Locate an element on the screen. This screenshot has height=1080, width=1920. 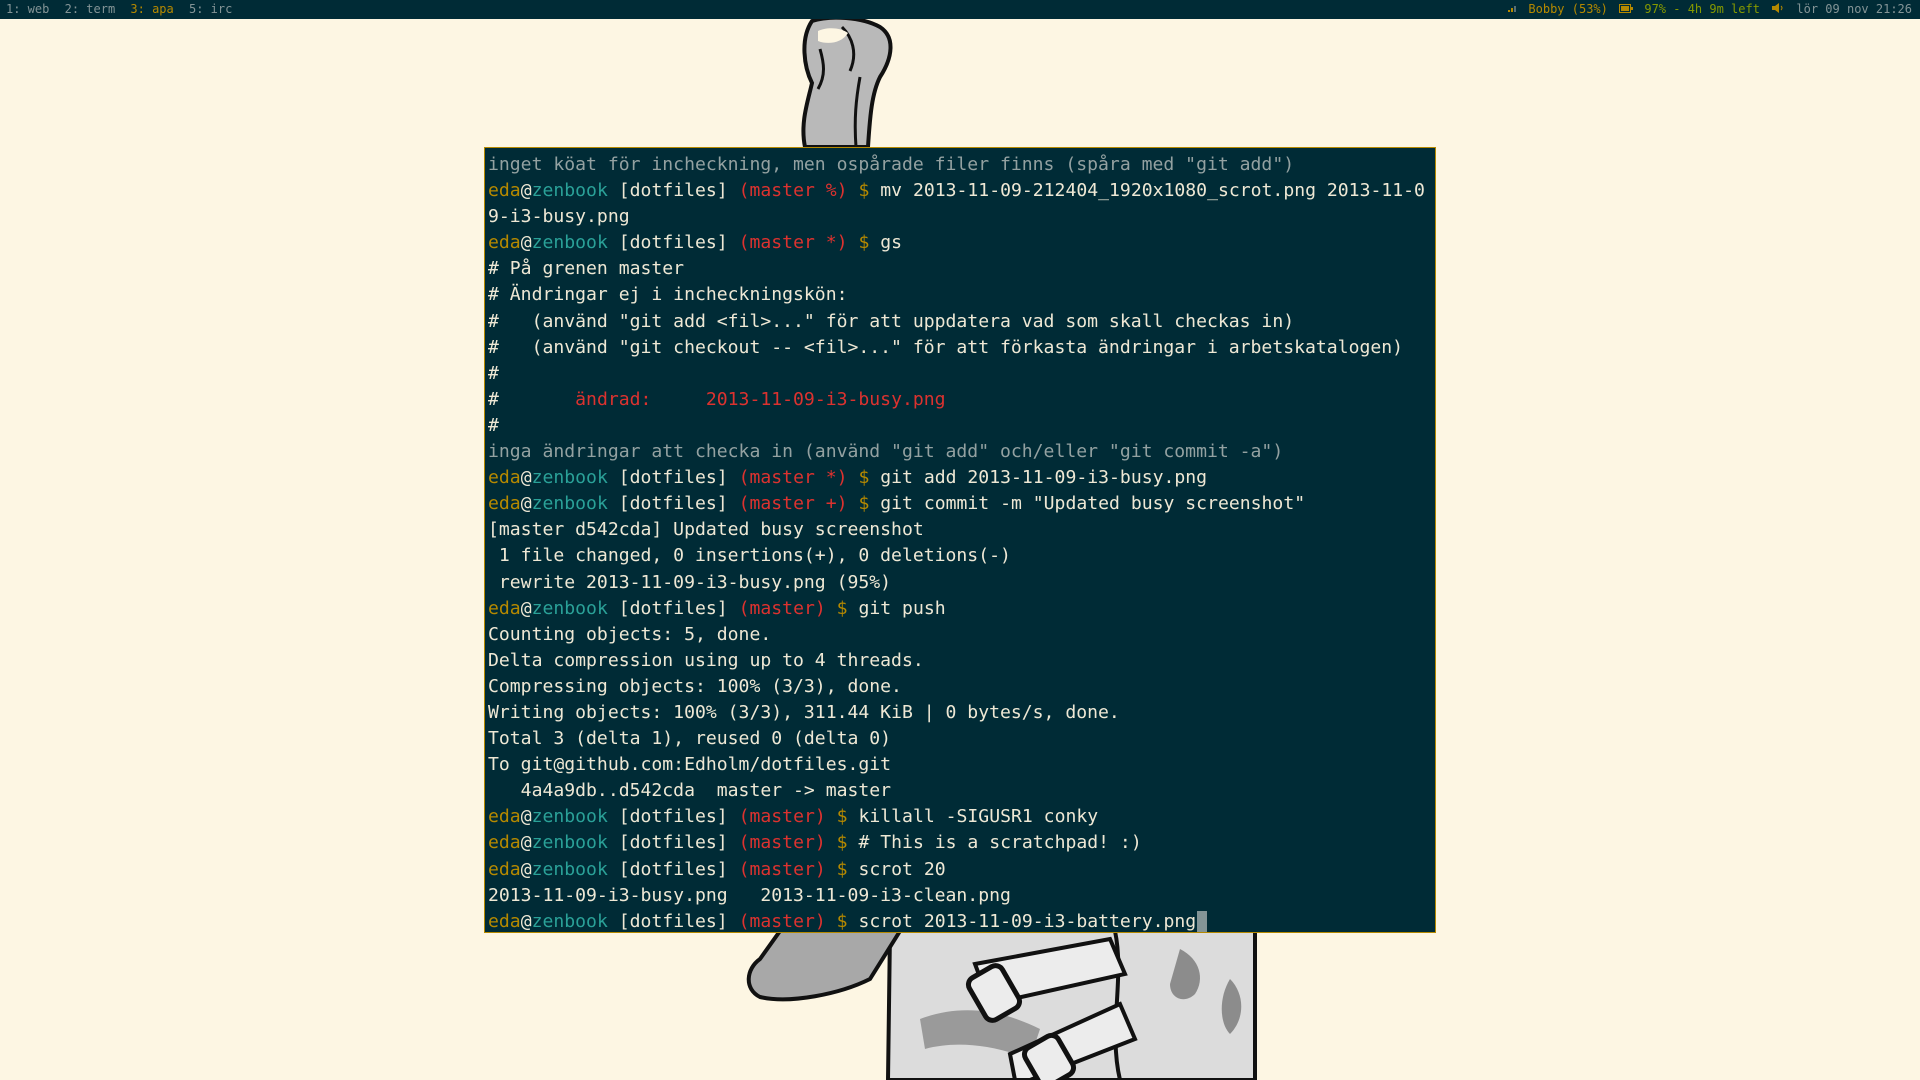
speaker-icon is located at coordinates (1781, 9).